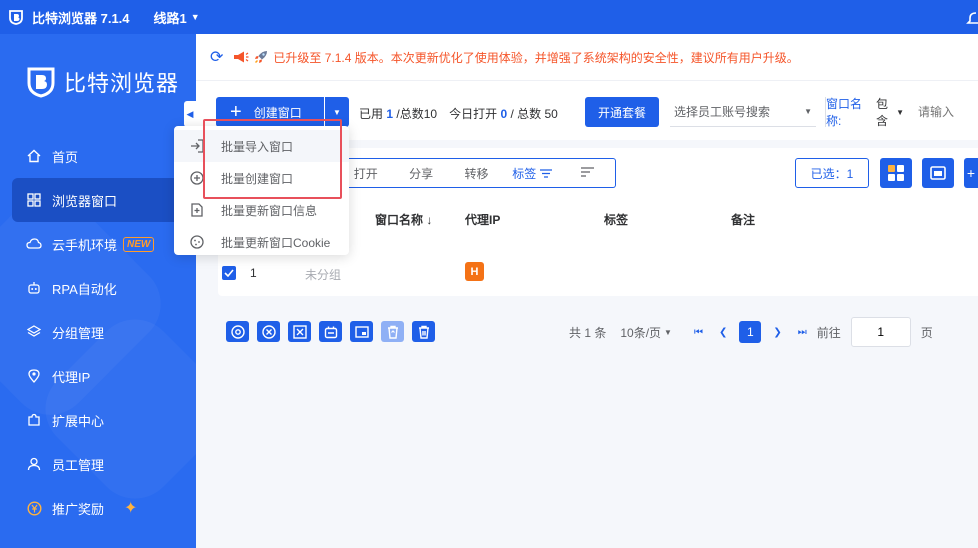 The width and height of the screenshot is (978, 548). I want to click on sidebar-item-cloud-phone: 云手机环境 NEW, so click(104, 244).